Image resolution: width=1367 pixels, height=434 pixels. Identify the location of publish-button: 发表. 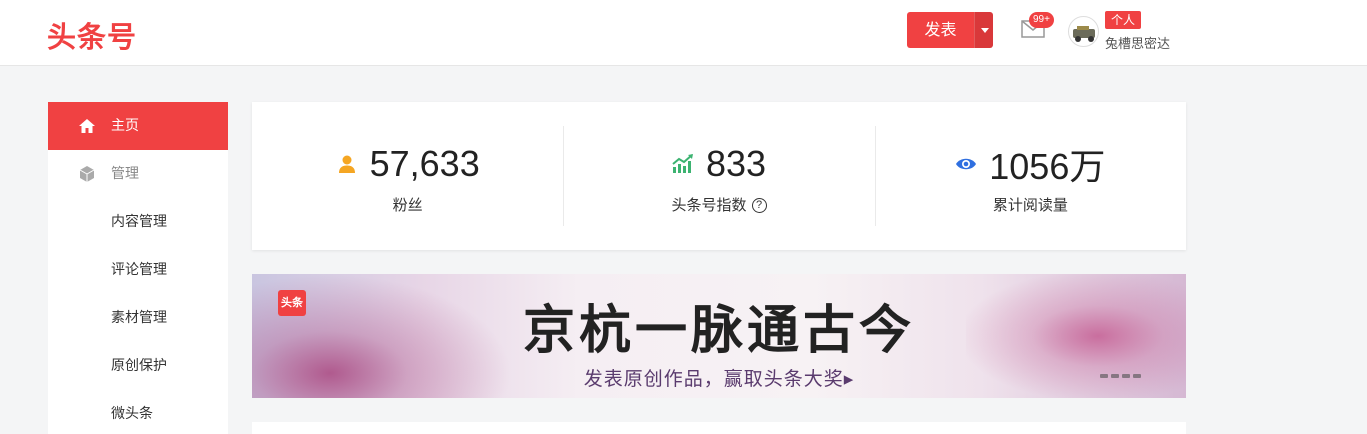
(940, 30).